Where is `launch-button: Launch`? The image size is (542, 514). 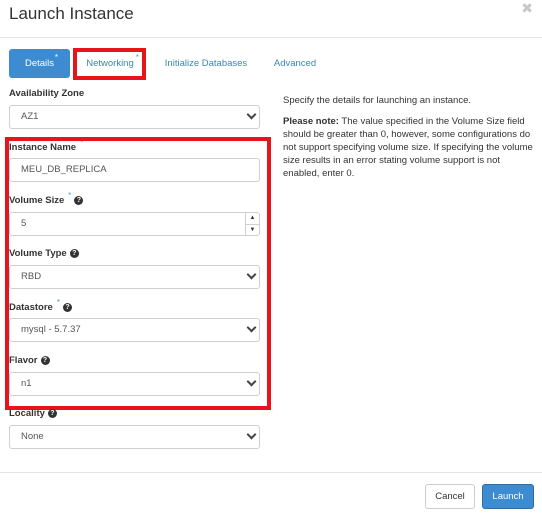
launch-button: Launch is located at coordinates (508, 496).